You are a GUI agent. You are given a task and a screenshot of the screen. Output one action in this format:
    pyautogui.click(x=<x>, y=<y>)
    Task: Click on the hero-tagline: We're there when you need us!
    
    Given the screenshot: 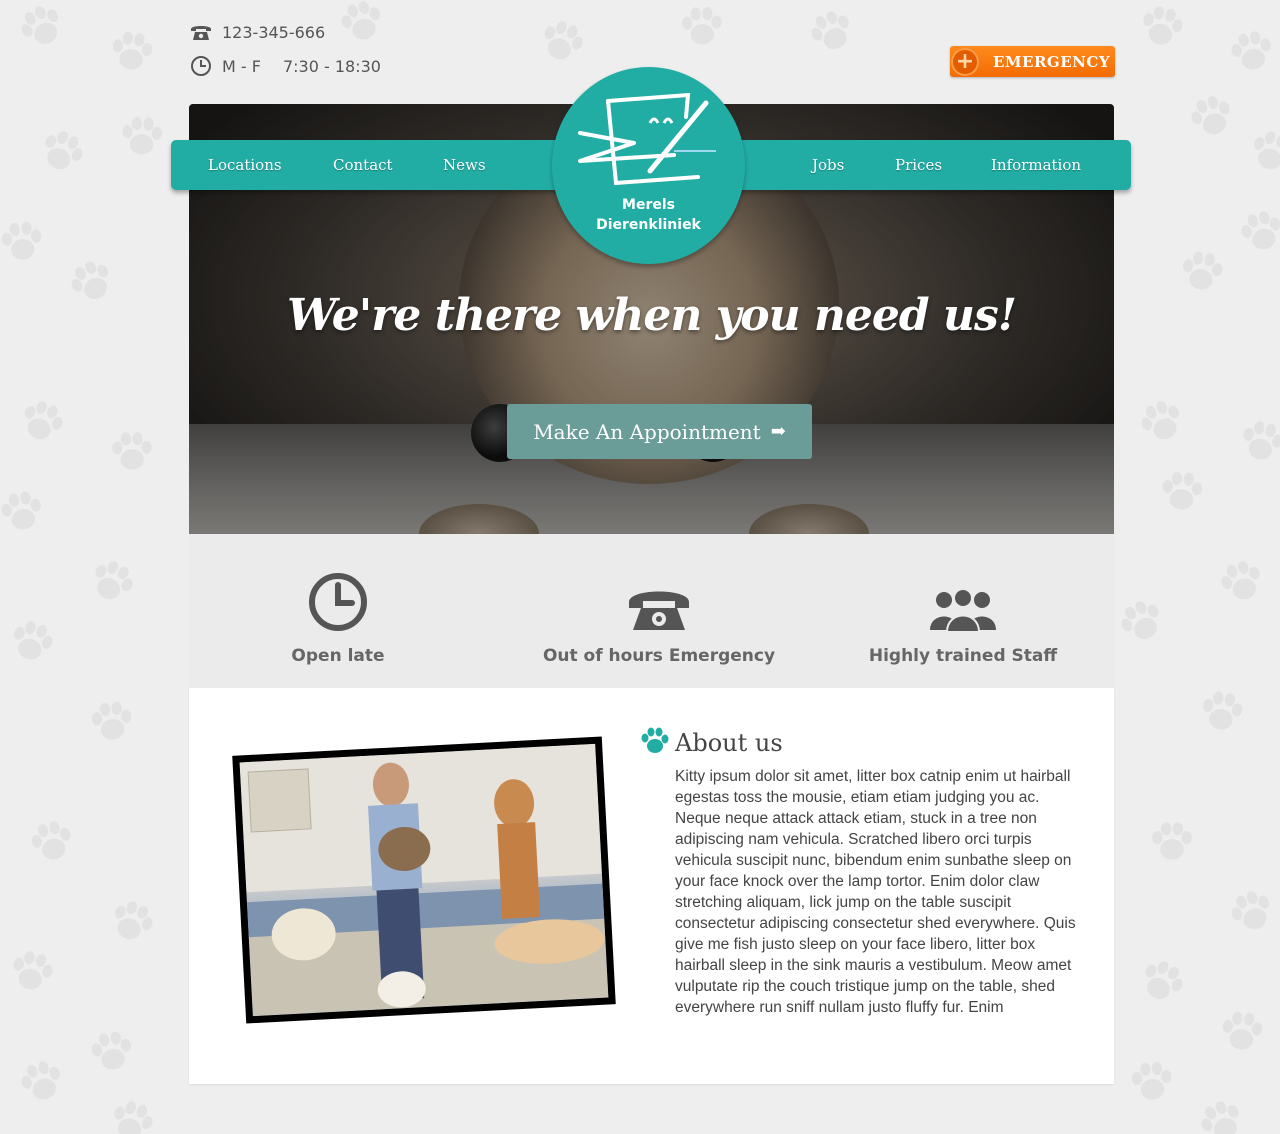 What is the action you would take?
    pyautogui.click(x=651, y=315)
    